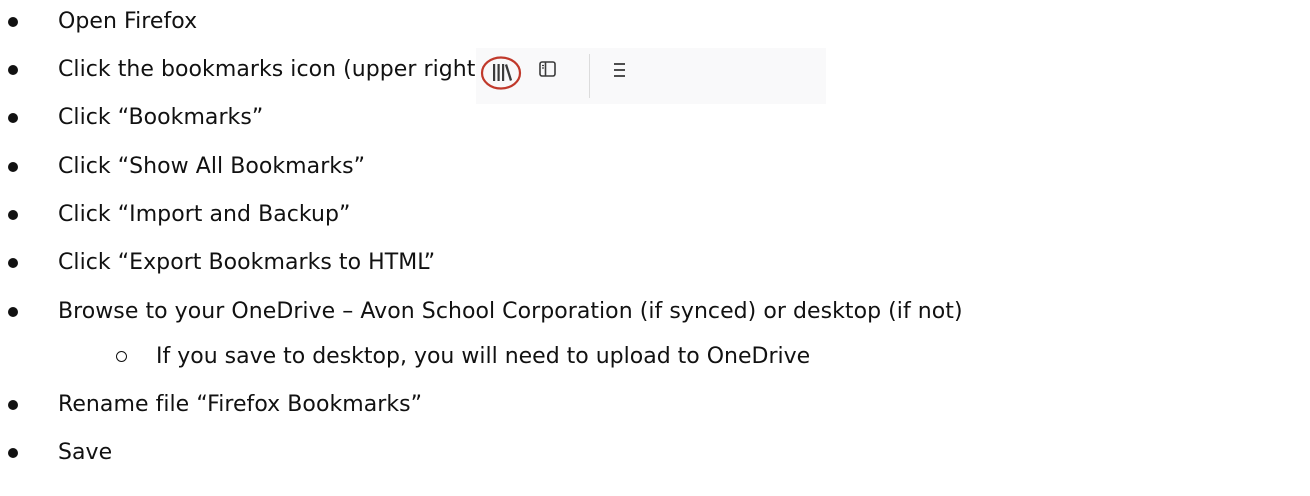  I want to click on book-leaning, so click(508, 72).